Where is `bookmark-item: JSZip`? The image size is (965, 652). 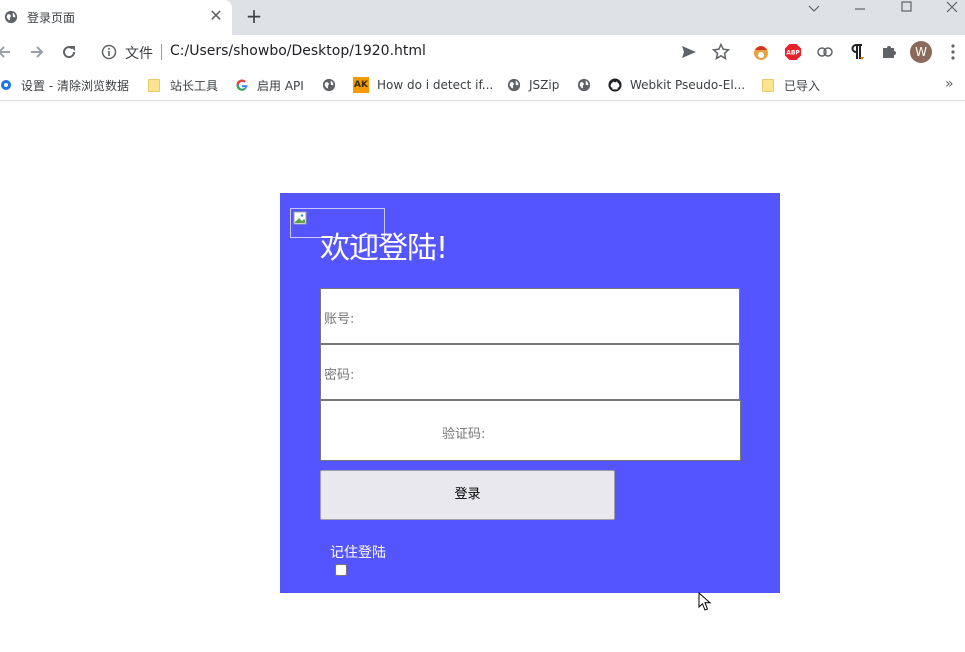 bookmark-item: JSZip is located at coordinates (533, 85).